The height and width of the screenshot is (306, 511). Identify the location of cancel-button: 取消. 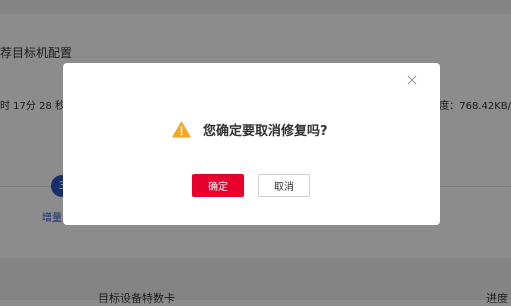
(284, 185).